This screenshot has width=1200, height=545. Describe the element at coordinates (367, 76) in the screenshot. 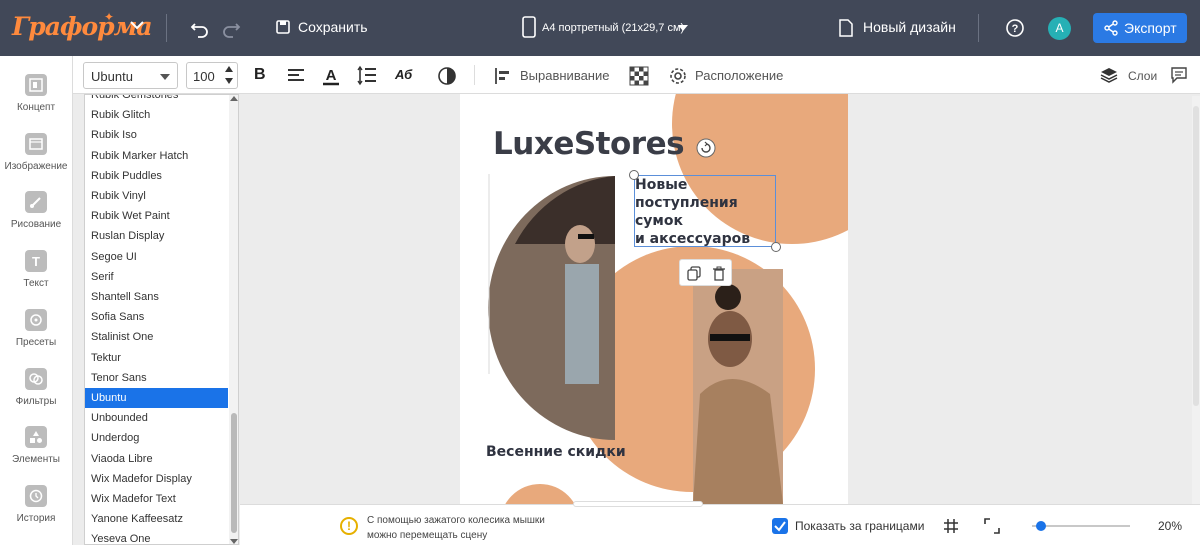

I see `line-height-icon` at that location.